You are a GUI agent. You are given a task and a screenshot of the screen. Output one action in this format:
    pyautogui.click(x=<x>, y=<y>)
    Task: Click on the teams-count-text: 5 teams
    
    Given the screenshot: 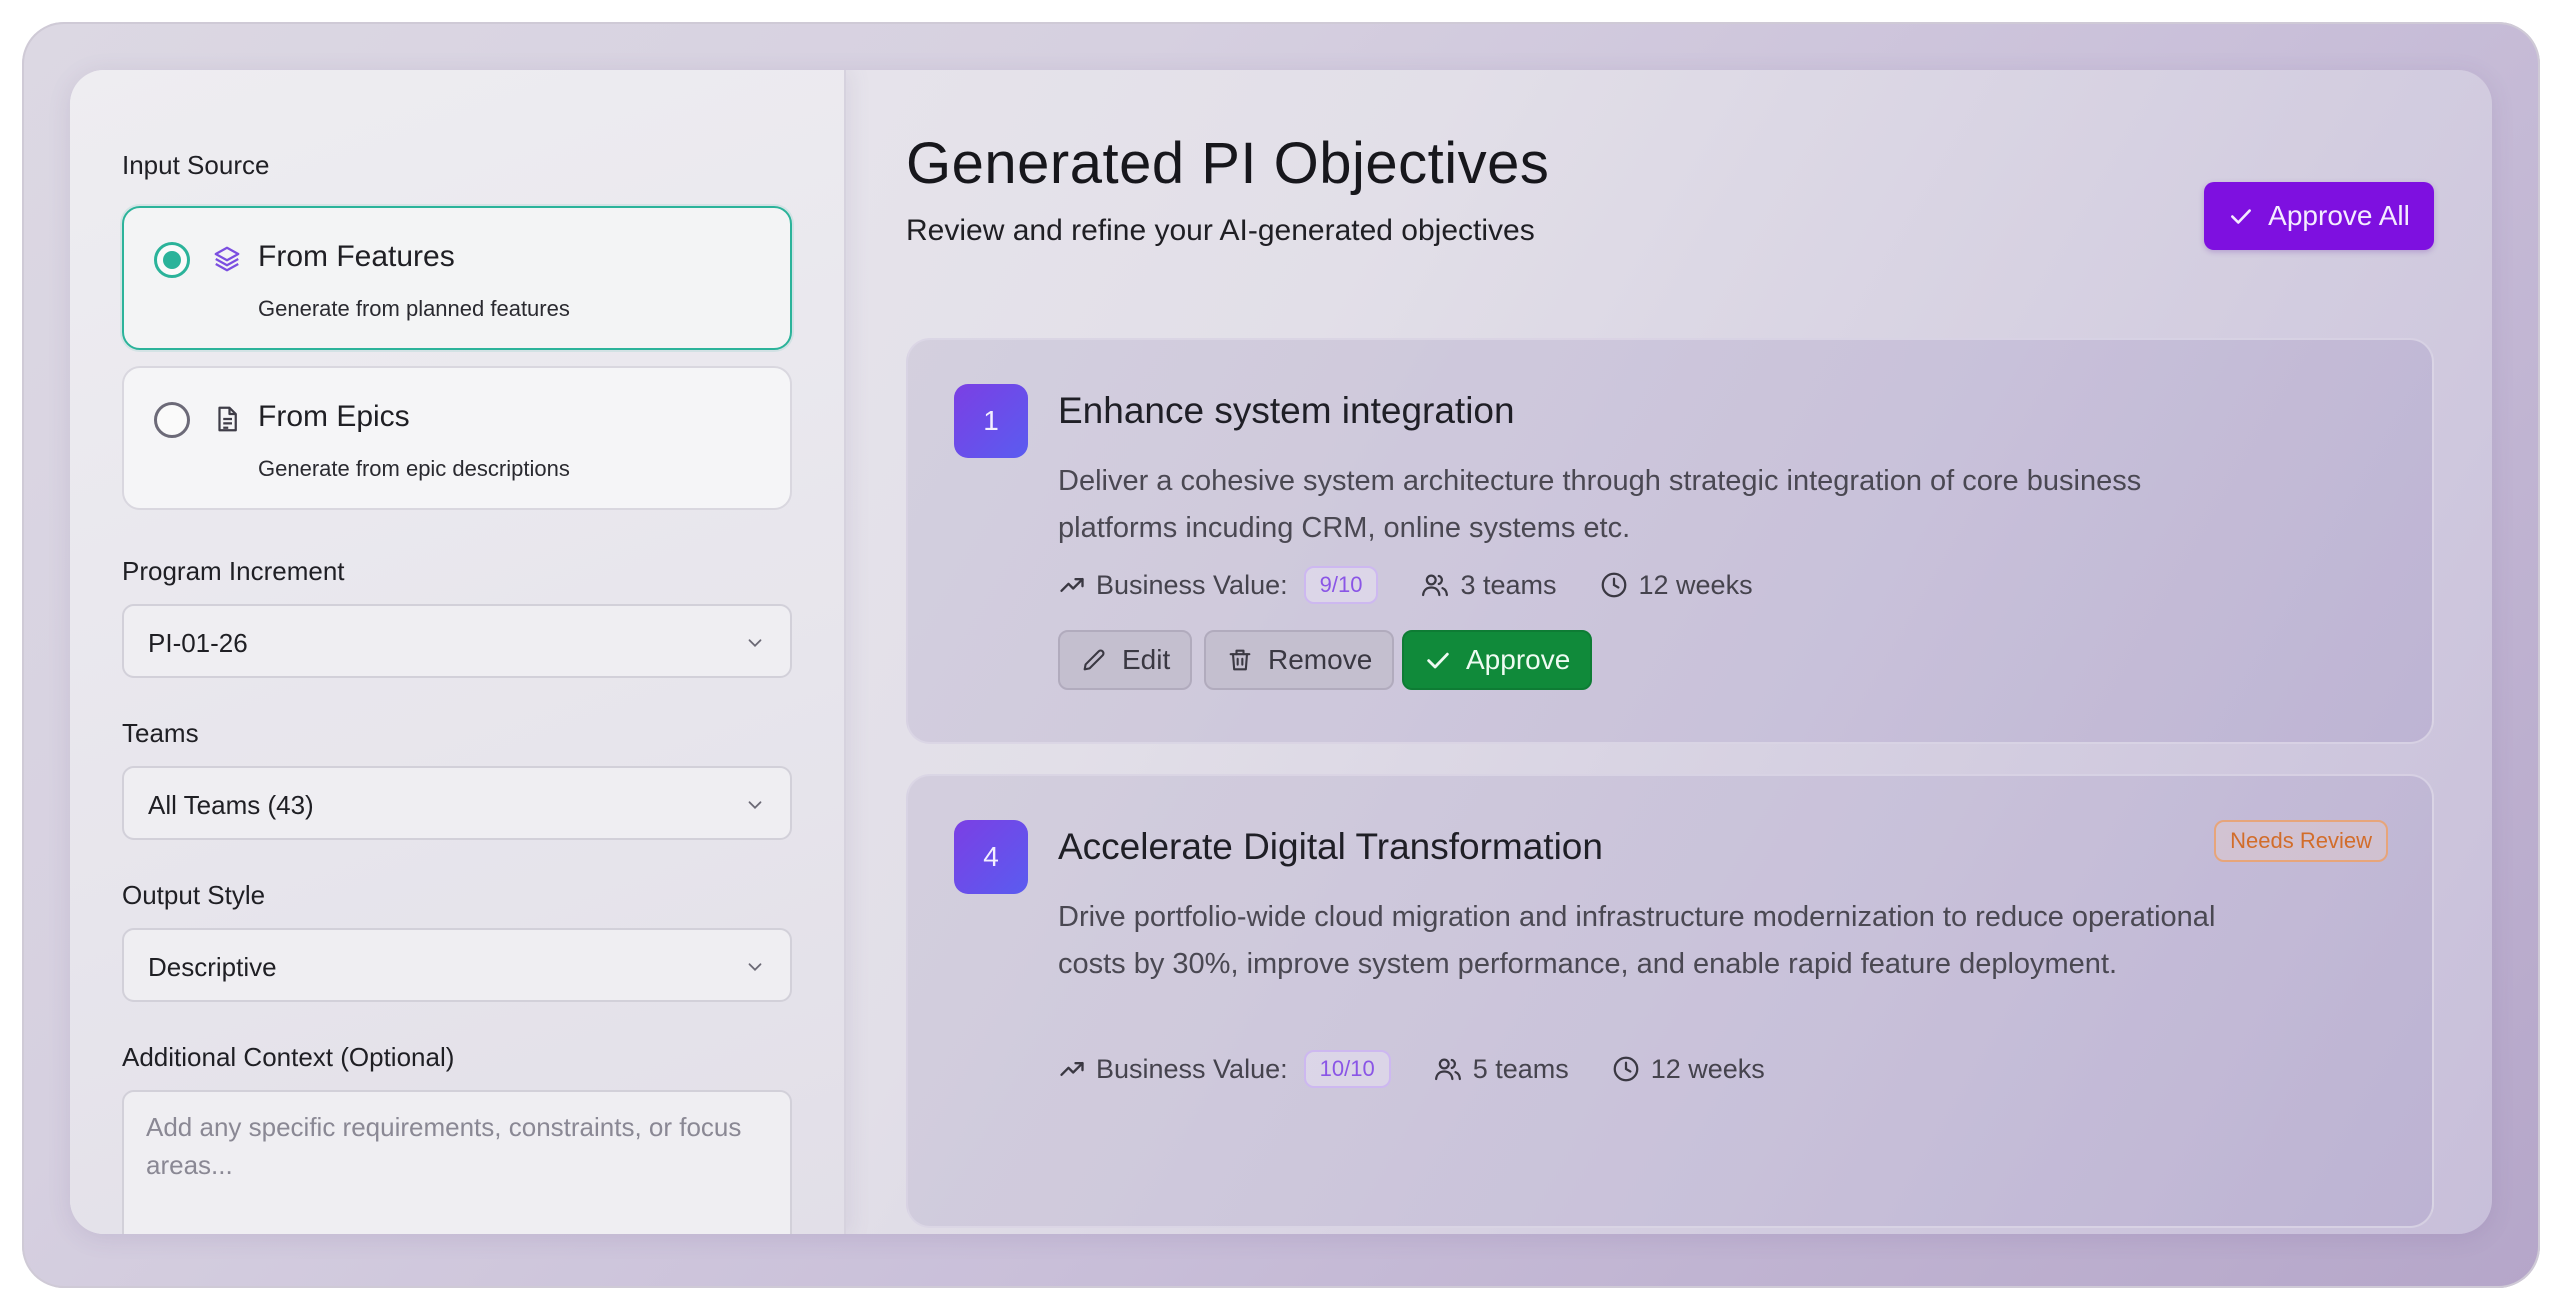 What is the action you would take?
    pyautogui.click(x=1520, y=1068)
    